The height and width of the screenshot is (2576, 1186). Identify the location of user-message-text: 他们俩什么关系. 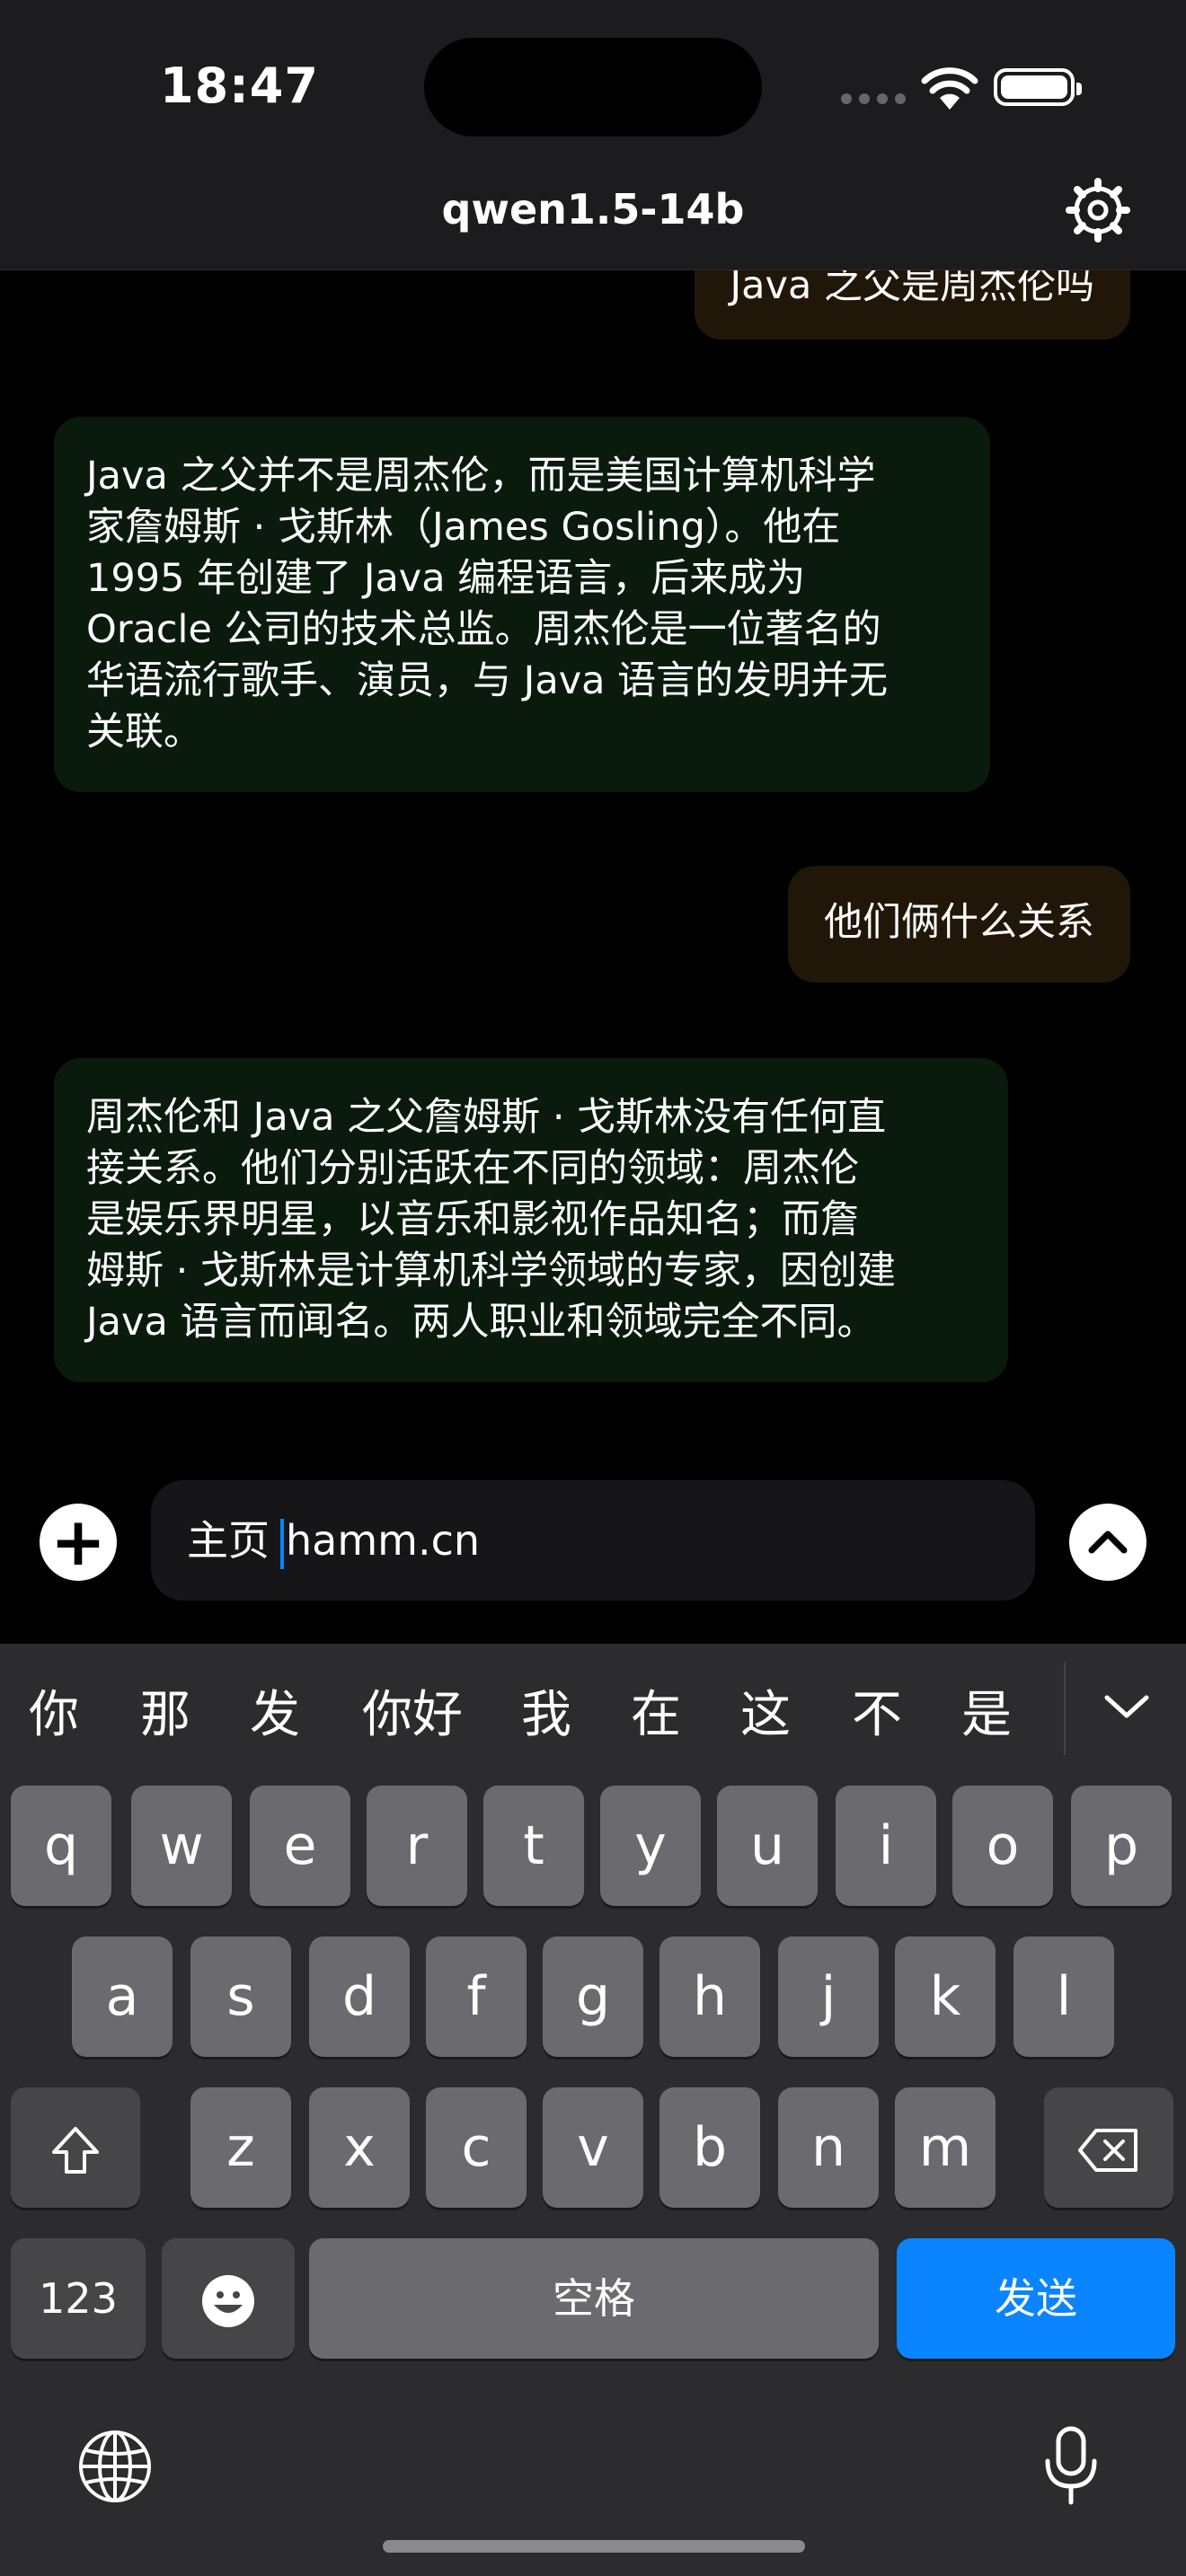
(959, 922).